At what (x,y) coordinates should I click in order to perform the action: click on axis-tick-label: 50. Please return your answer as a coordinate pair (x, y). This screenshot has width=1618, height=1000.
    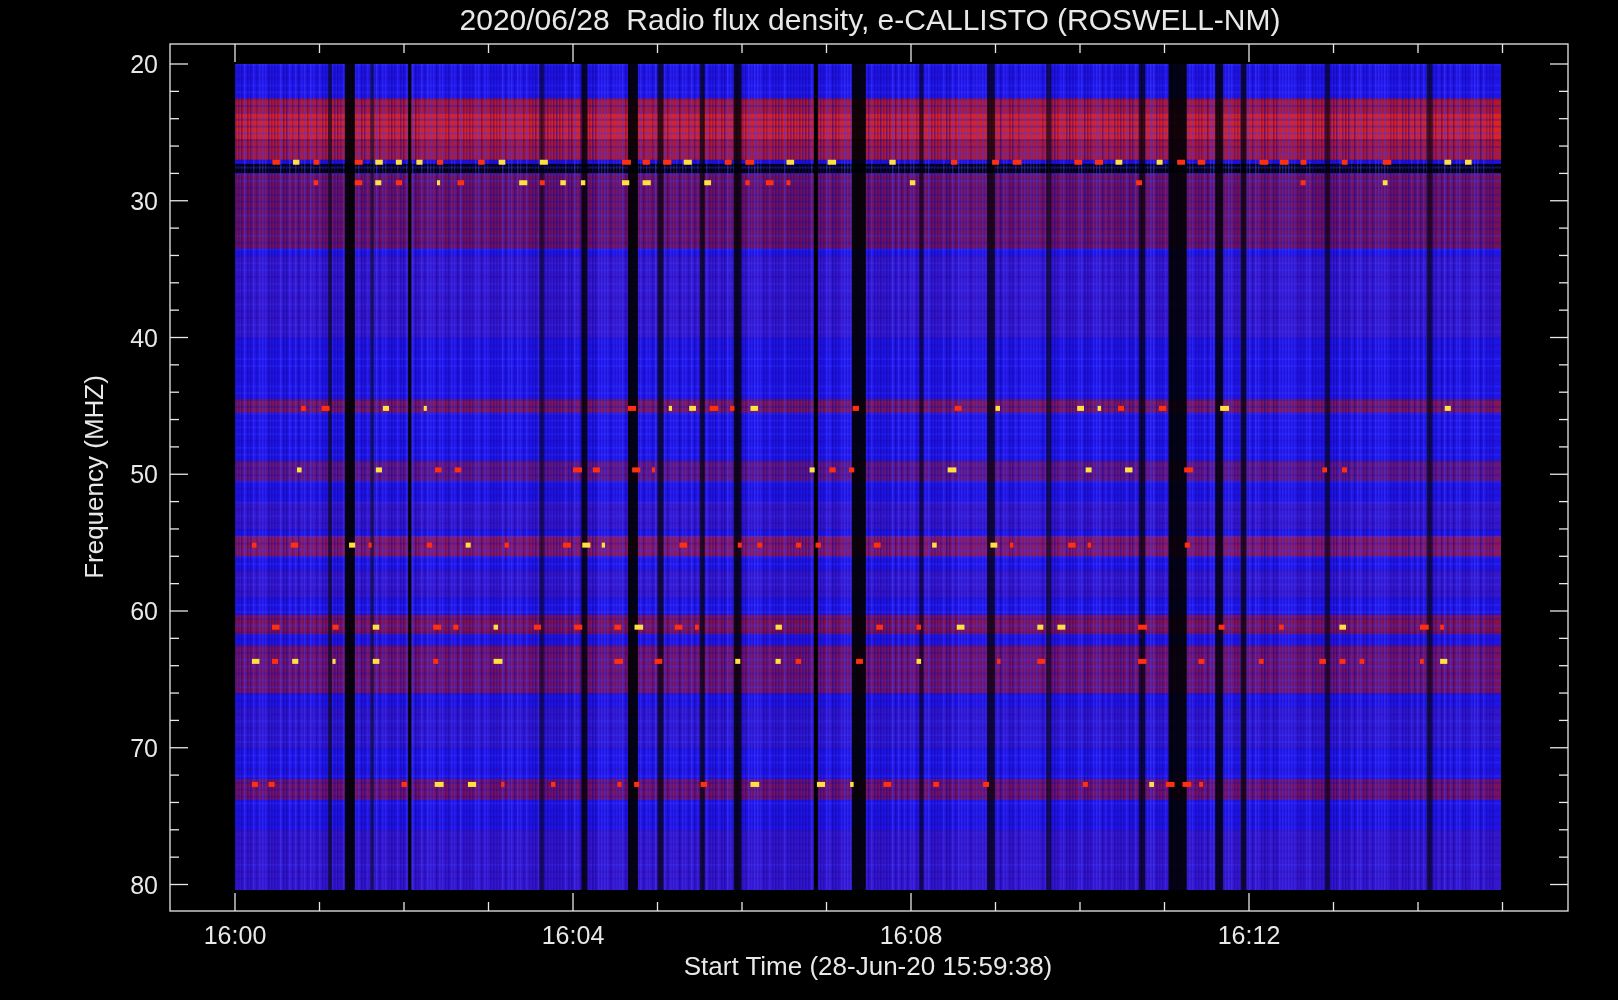
    Looking at the image, I should click on (144, 474).